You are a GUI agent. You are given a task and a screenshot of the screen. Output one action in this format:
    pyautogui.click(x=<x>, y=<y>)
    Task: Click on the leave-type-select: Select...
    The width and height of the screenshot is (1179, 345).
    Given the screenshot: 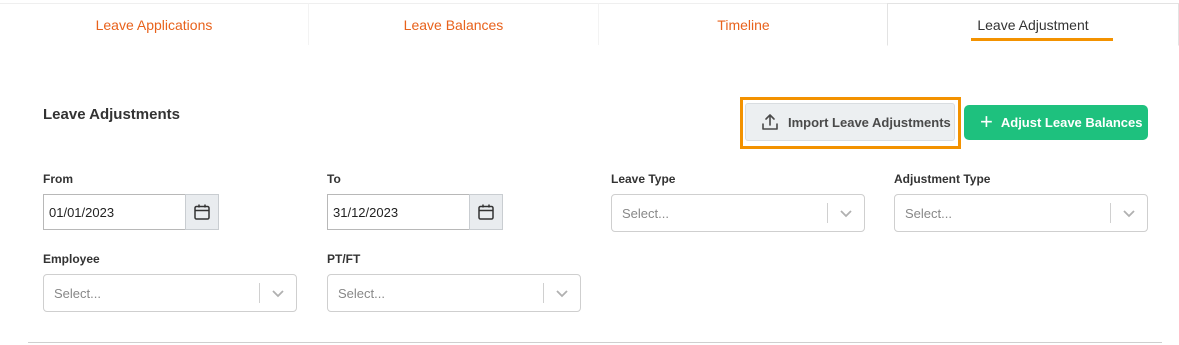 What is the action you would take?
    pyautogui.click(x=738, y=213)
    